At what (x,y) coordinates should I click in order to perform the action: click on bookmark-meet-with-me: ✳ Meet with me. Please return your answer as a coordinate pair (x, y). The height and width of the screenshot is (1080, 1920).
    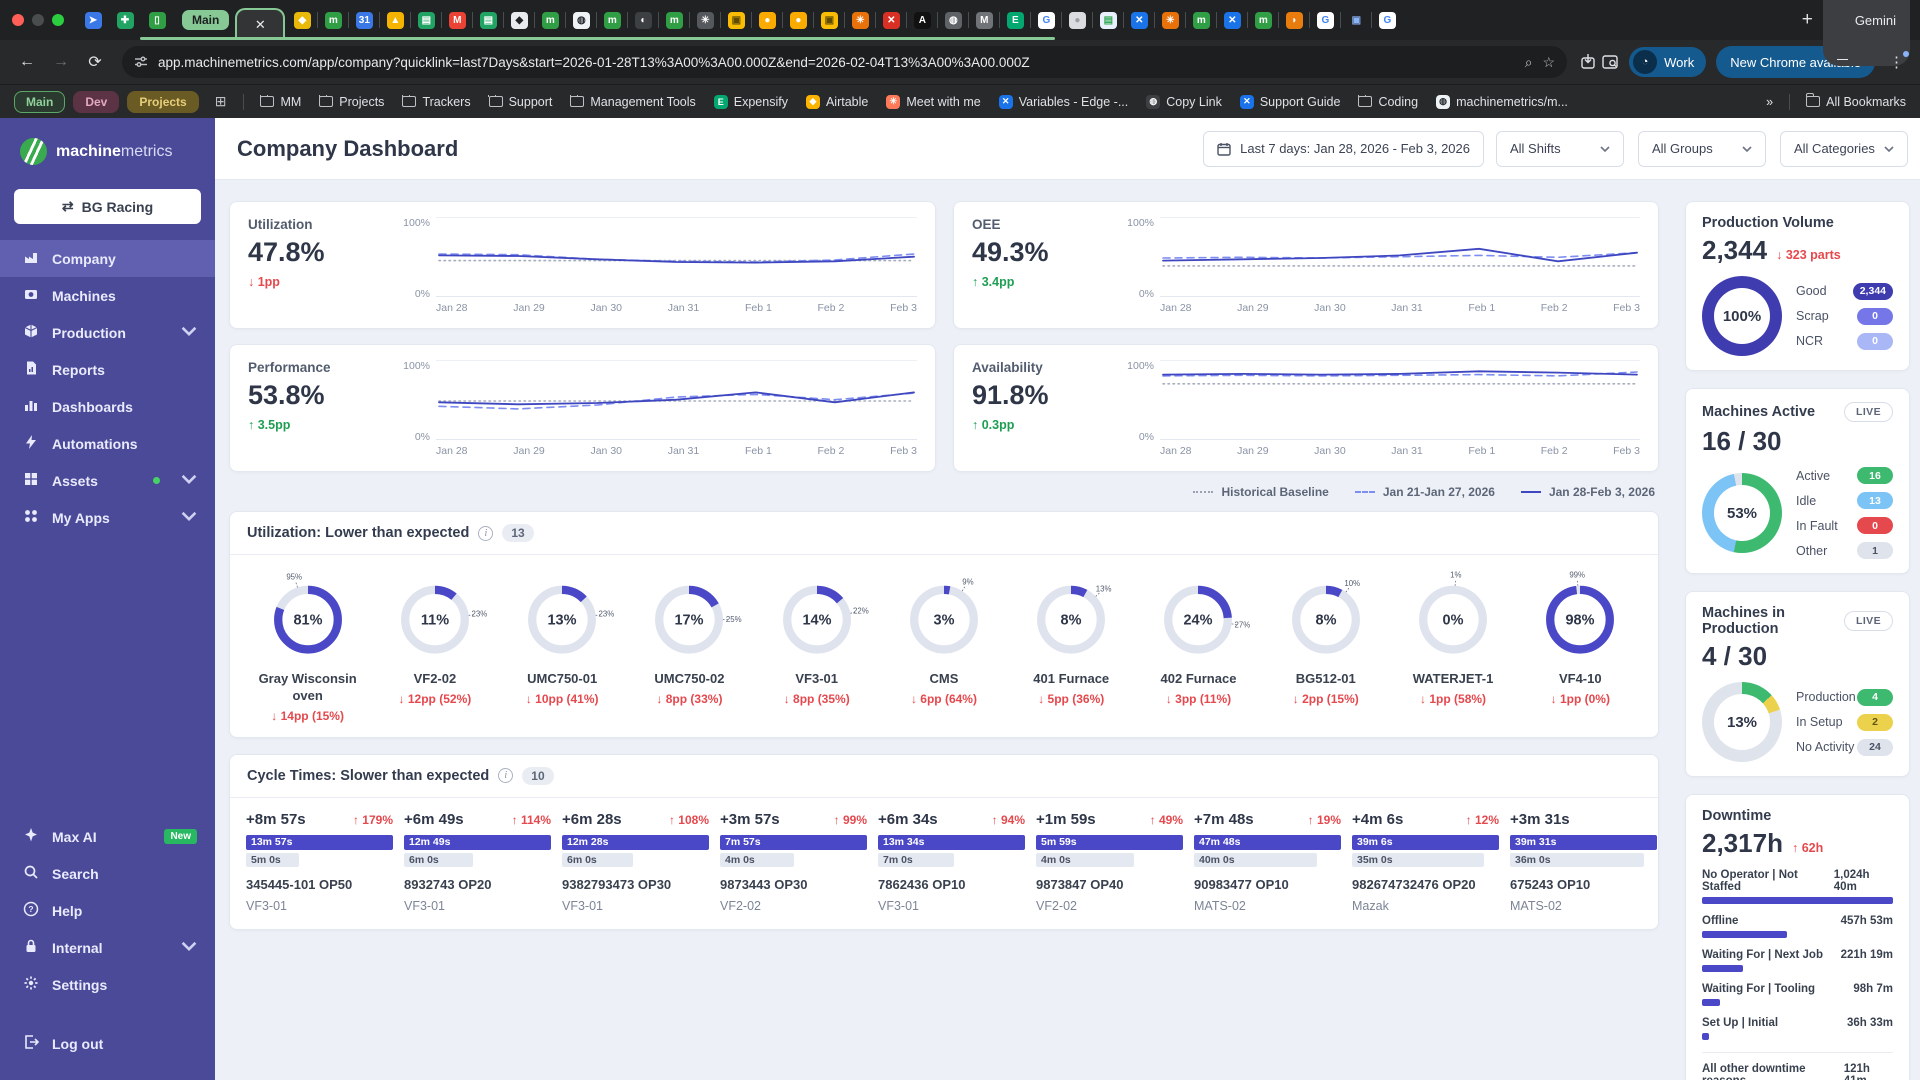
    Looking at the image, I should click on (933, 101).